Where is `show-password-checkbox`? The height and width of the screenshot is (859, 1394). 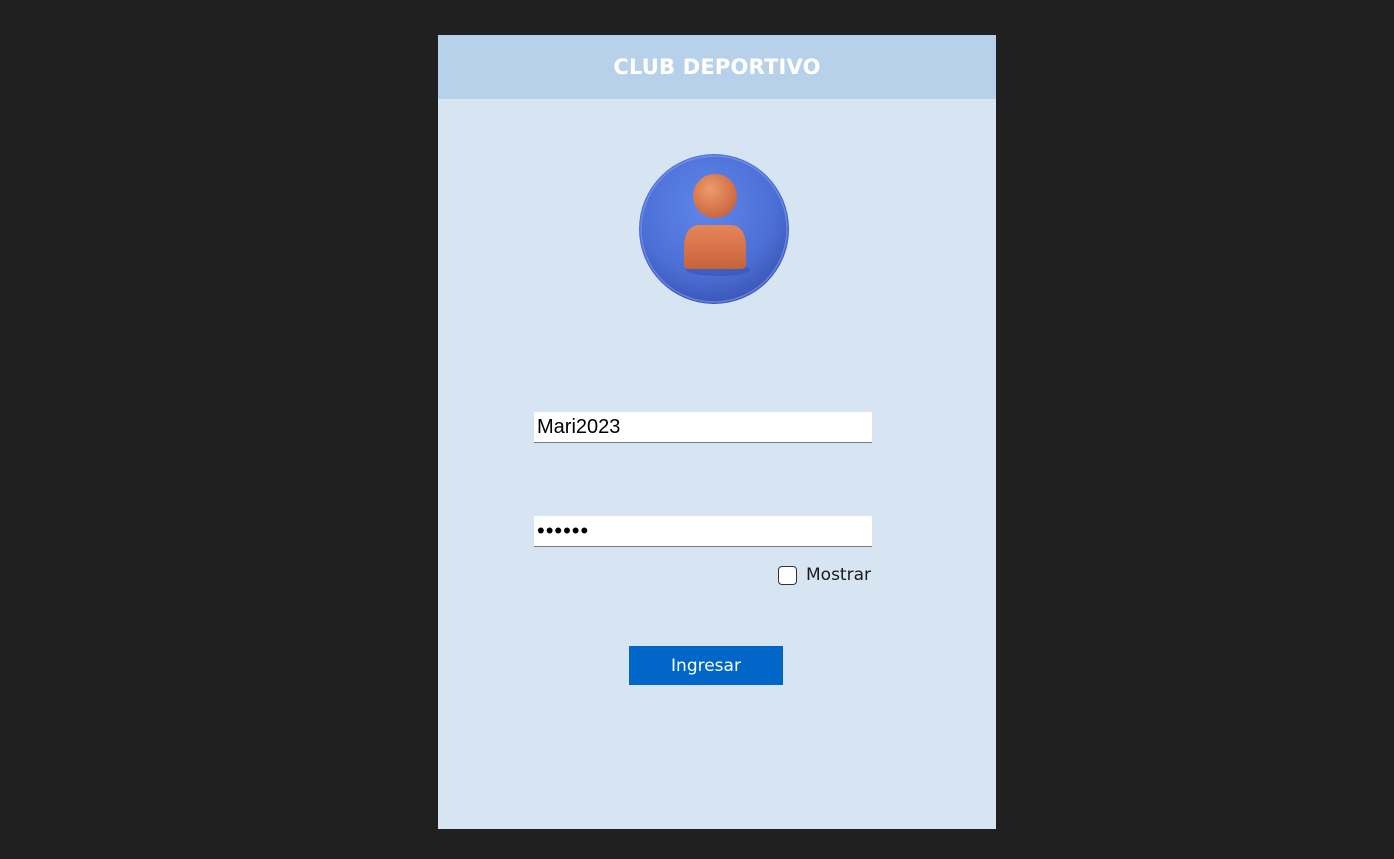 show-password-checkbox is located at coordinates (787, 575).